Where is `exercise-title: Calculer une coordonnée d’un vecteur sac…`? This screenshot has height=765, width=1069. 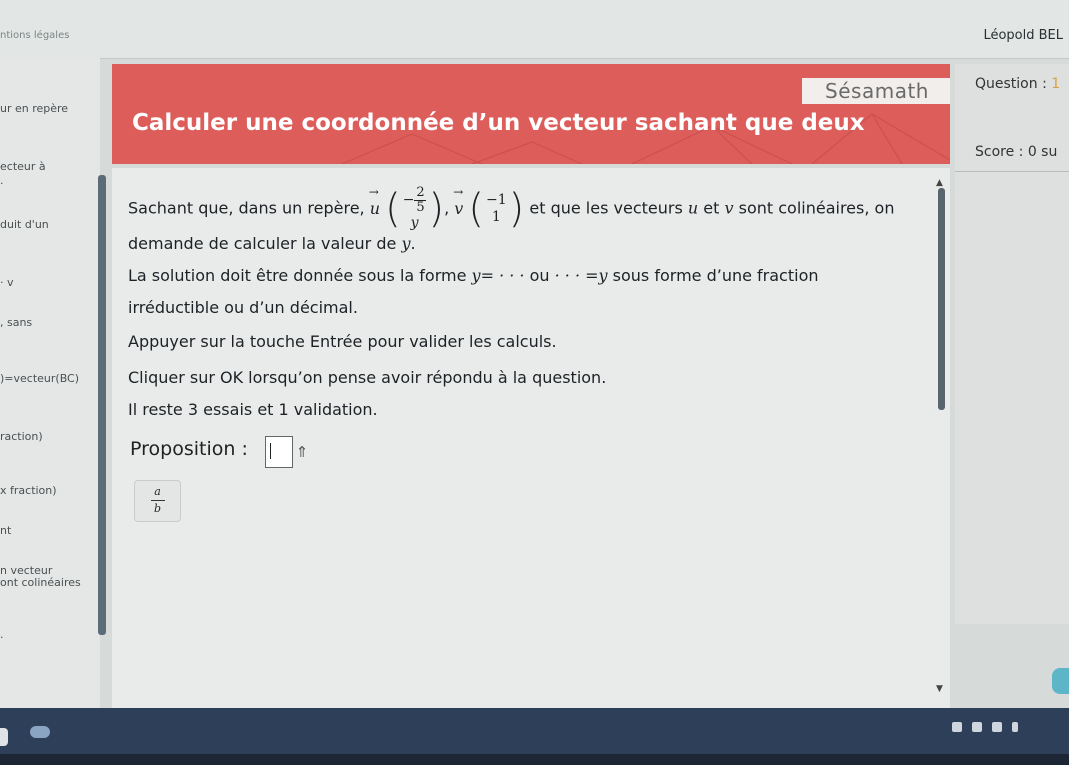 exercise-title: Calculer une coordonnée d’un vecteur sac… is located at coordinates (498, 123).